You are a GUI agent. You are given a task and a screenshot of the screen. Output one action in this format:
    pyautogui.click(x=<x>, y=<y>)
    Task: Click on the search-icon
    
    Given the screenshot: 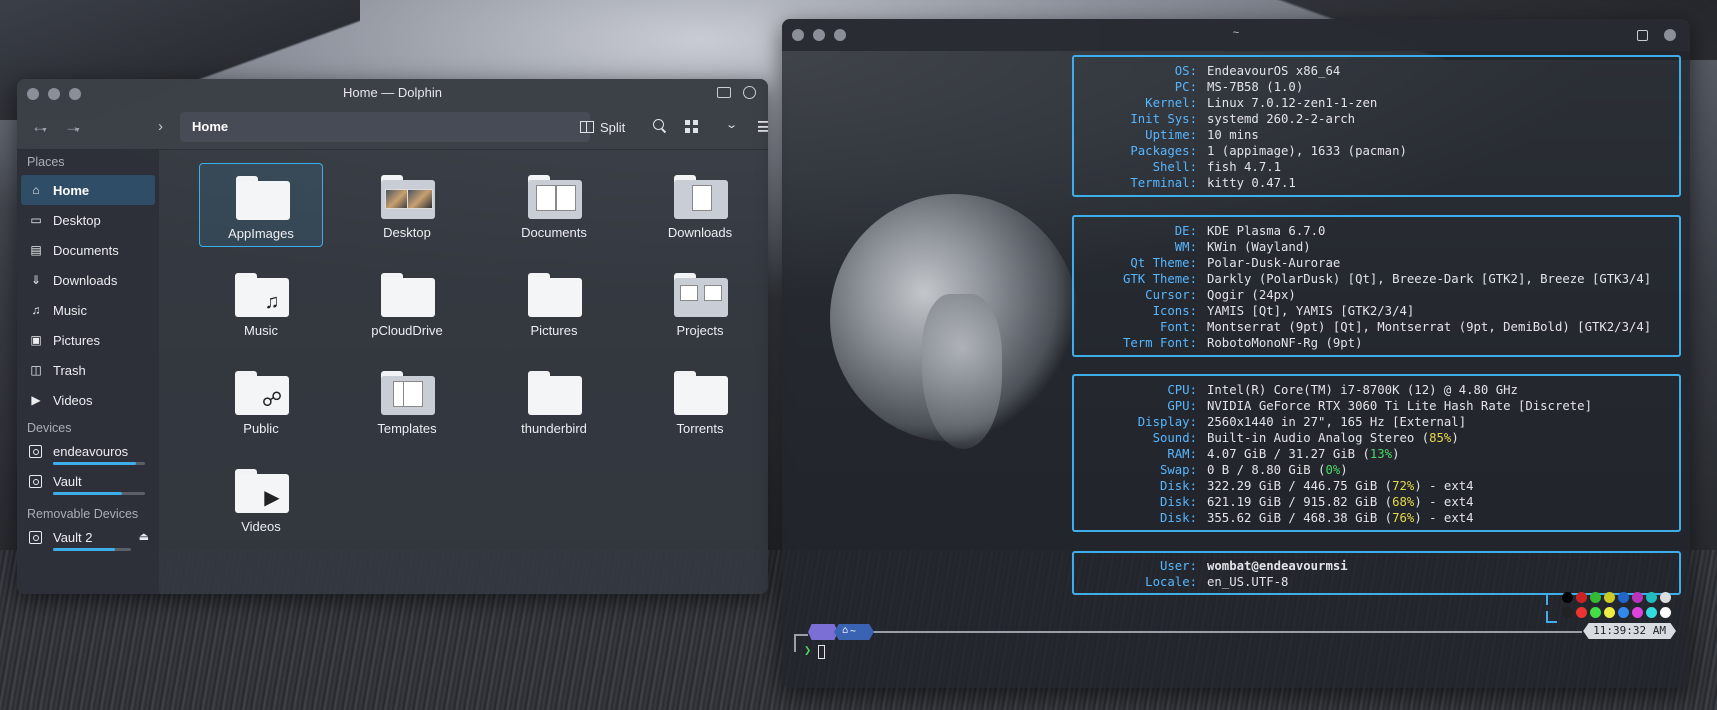 What is the action you would take?
    pyautogui.click(x=658, y=124)
    